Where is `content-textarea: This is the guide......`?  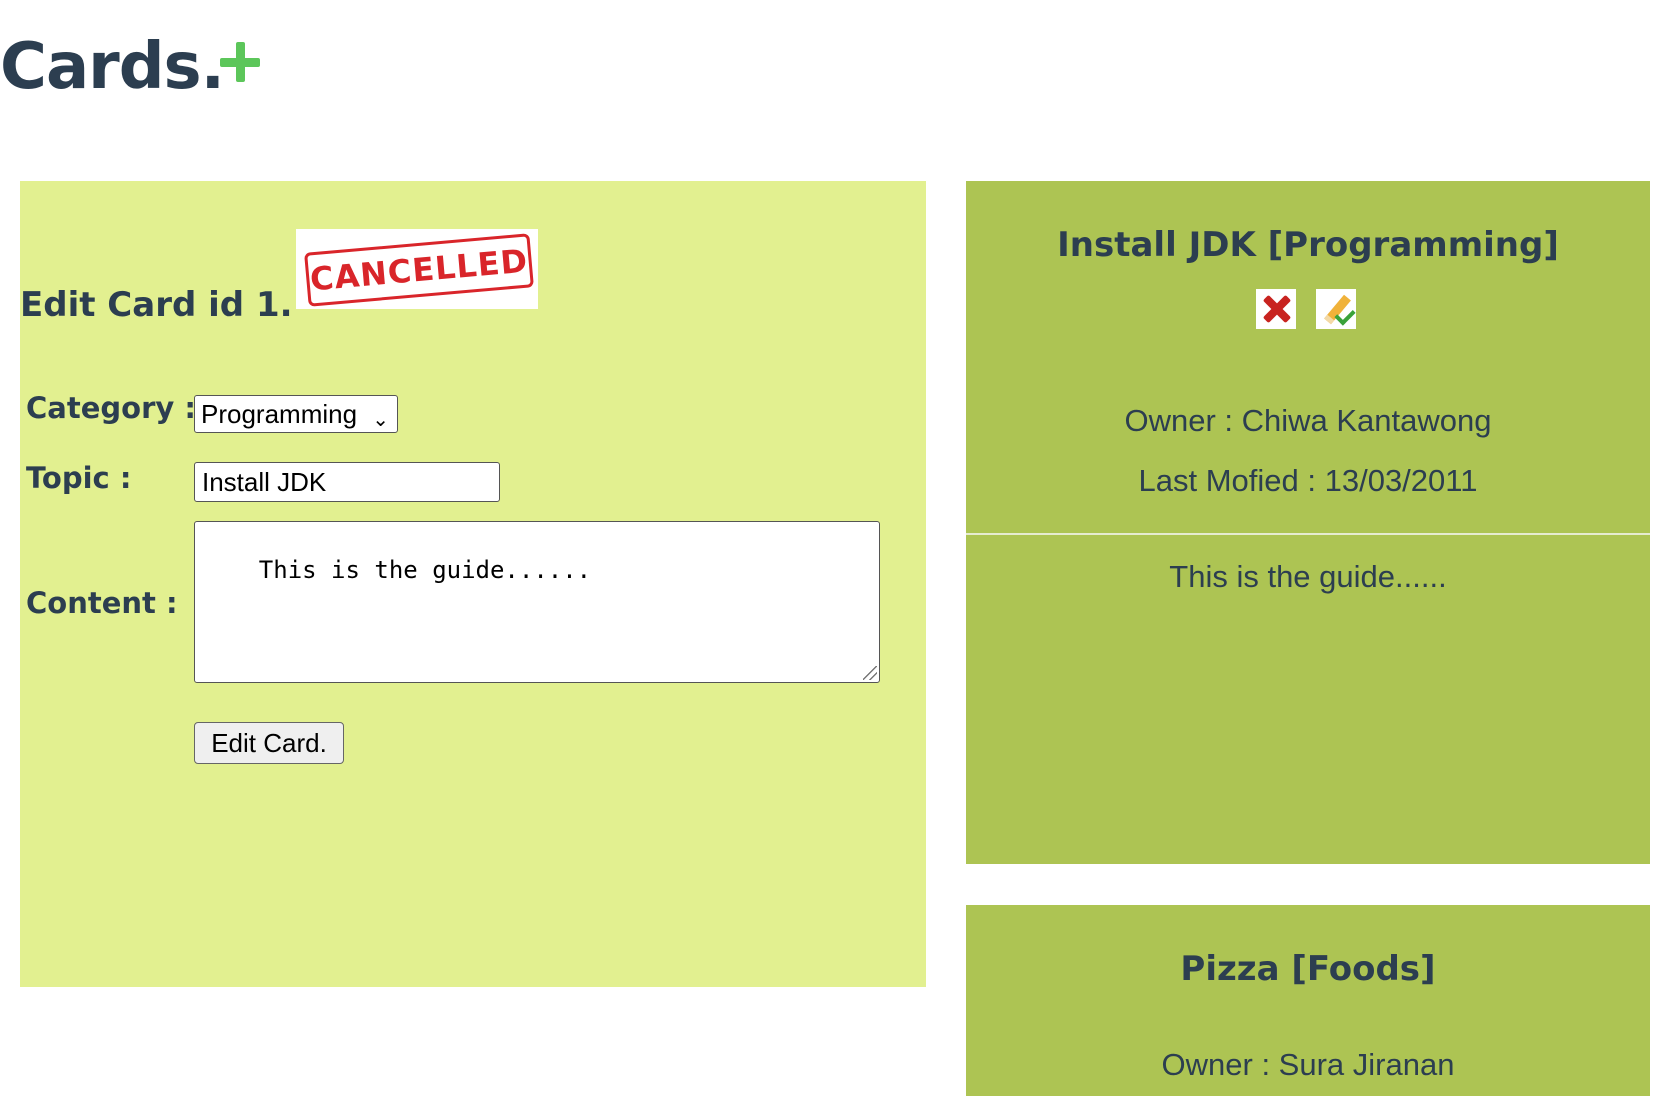
content-textarea: This is the guide...... is located at coordinates (537, 602).